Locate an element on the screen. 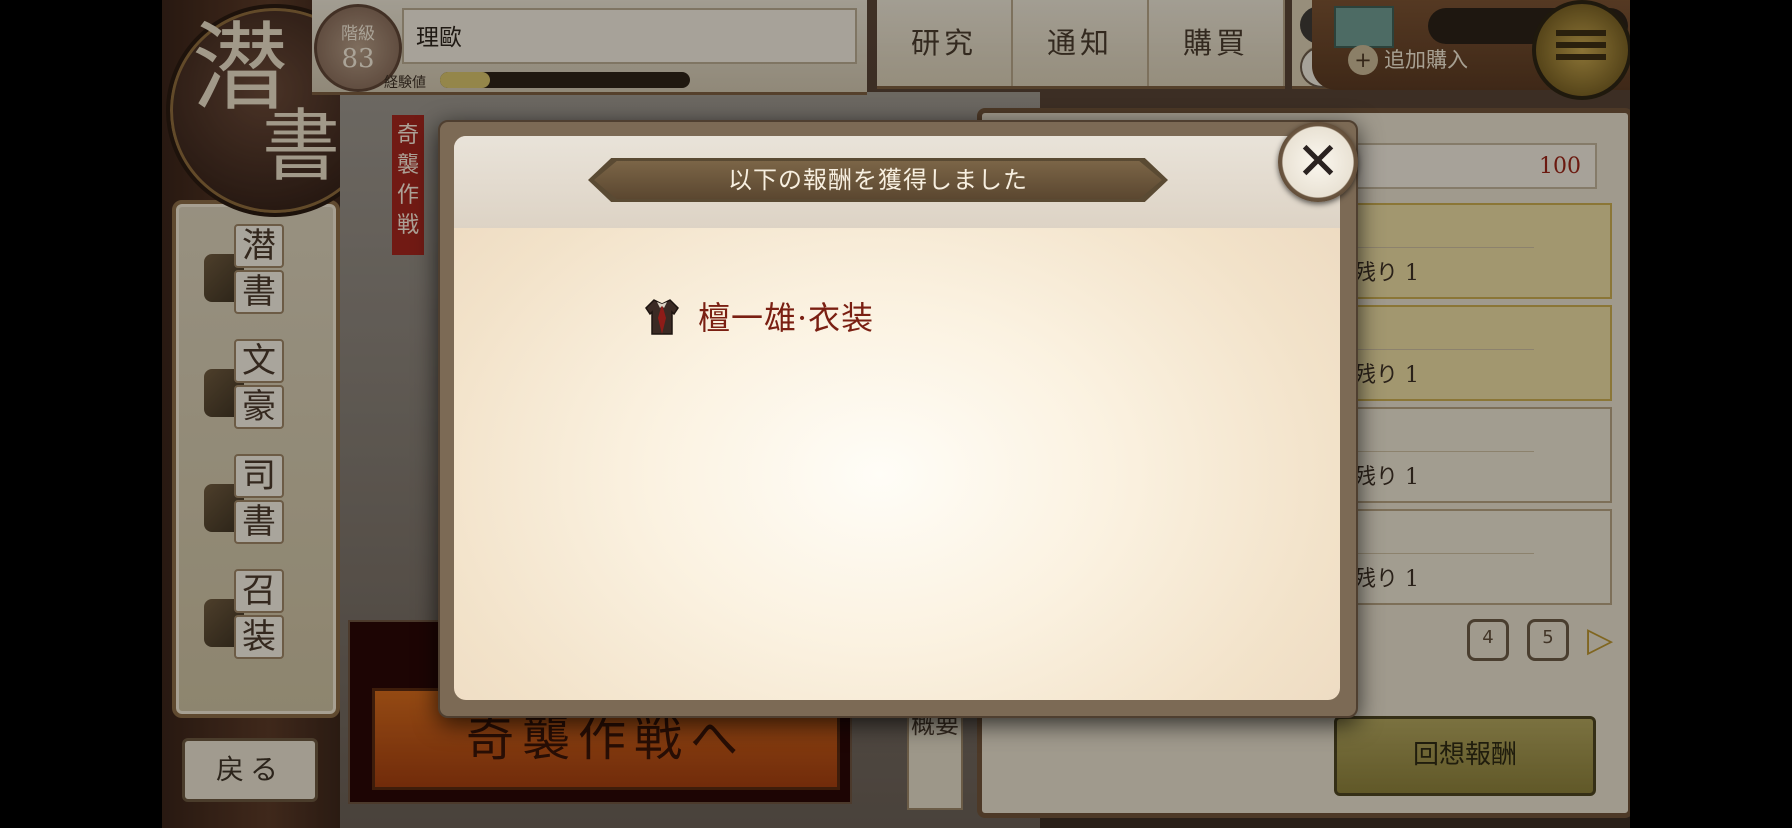 The image size is (1792, 828). logo-char: 書 is located at coordinates (301, 147).